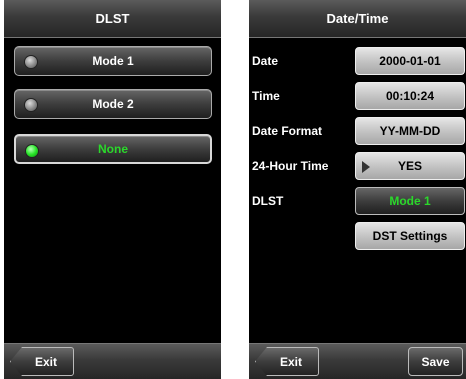 Image resolution: width=466 pixels, height=379 pixels. I want to click on dlst-title-bar: DLST, so click(112, 19).